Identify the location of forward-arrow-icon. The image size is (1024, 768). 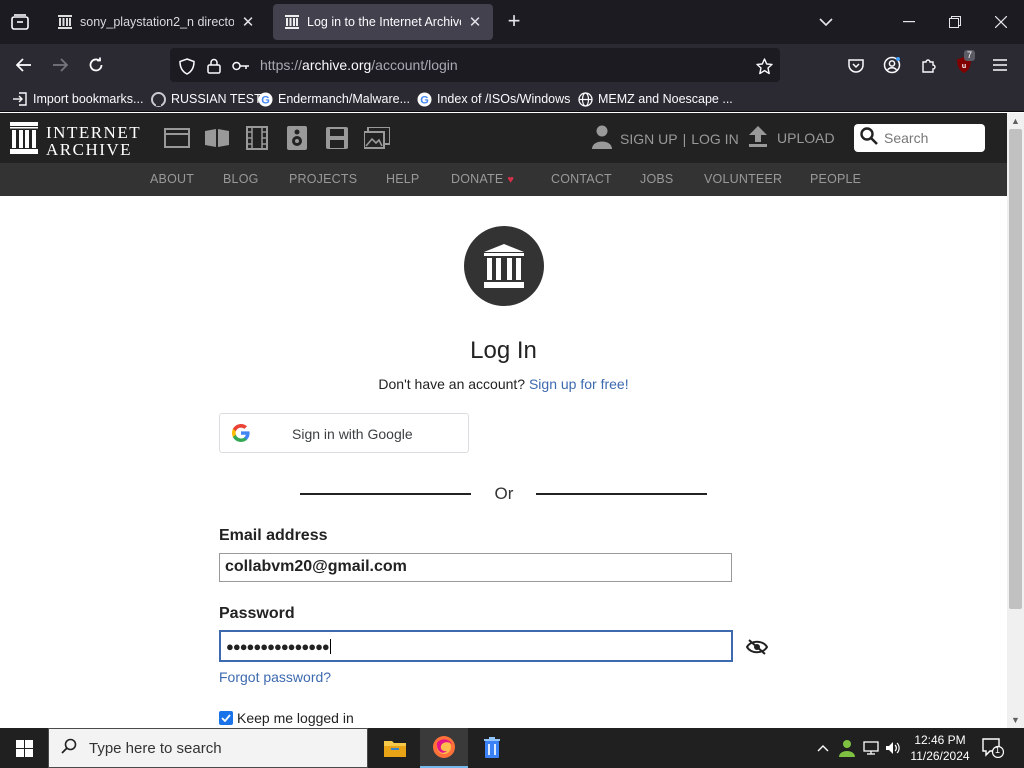
(60, 65).